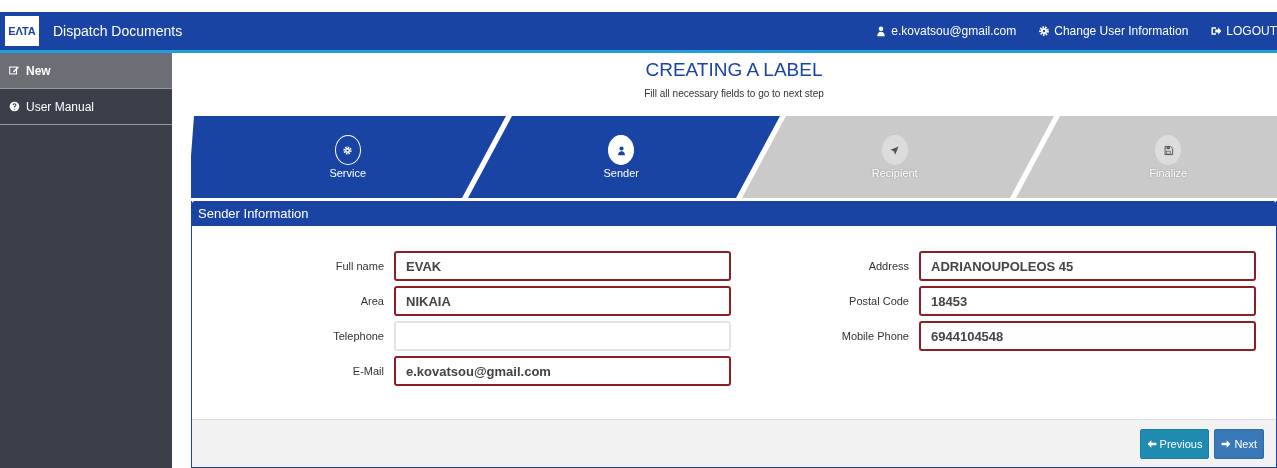  Describe the element at coordinates (14, 70) in the screenshot. I see `edit-icon` at that location.